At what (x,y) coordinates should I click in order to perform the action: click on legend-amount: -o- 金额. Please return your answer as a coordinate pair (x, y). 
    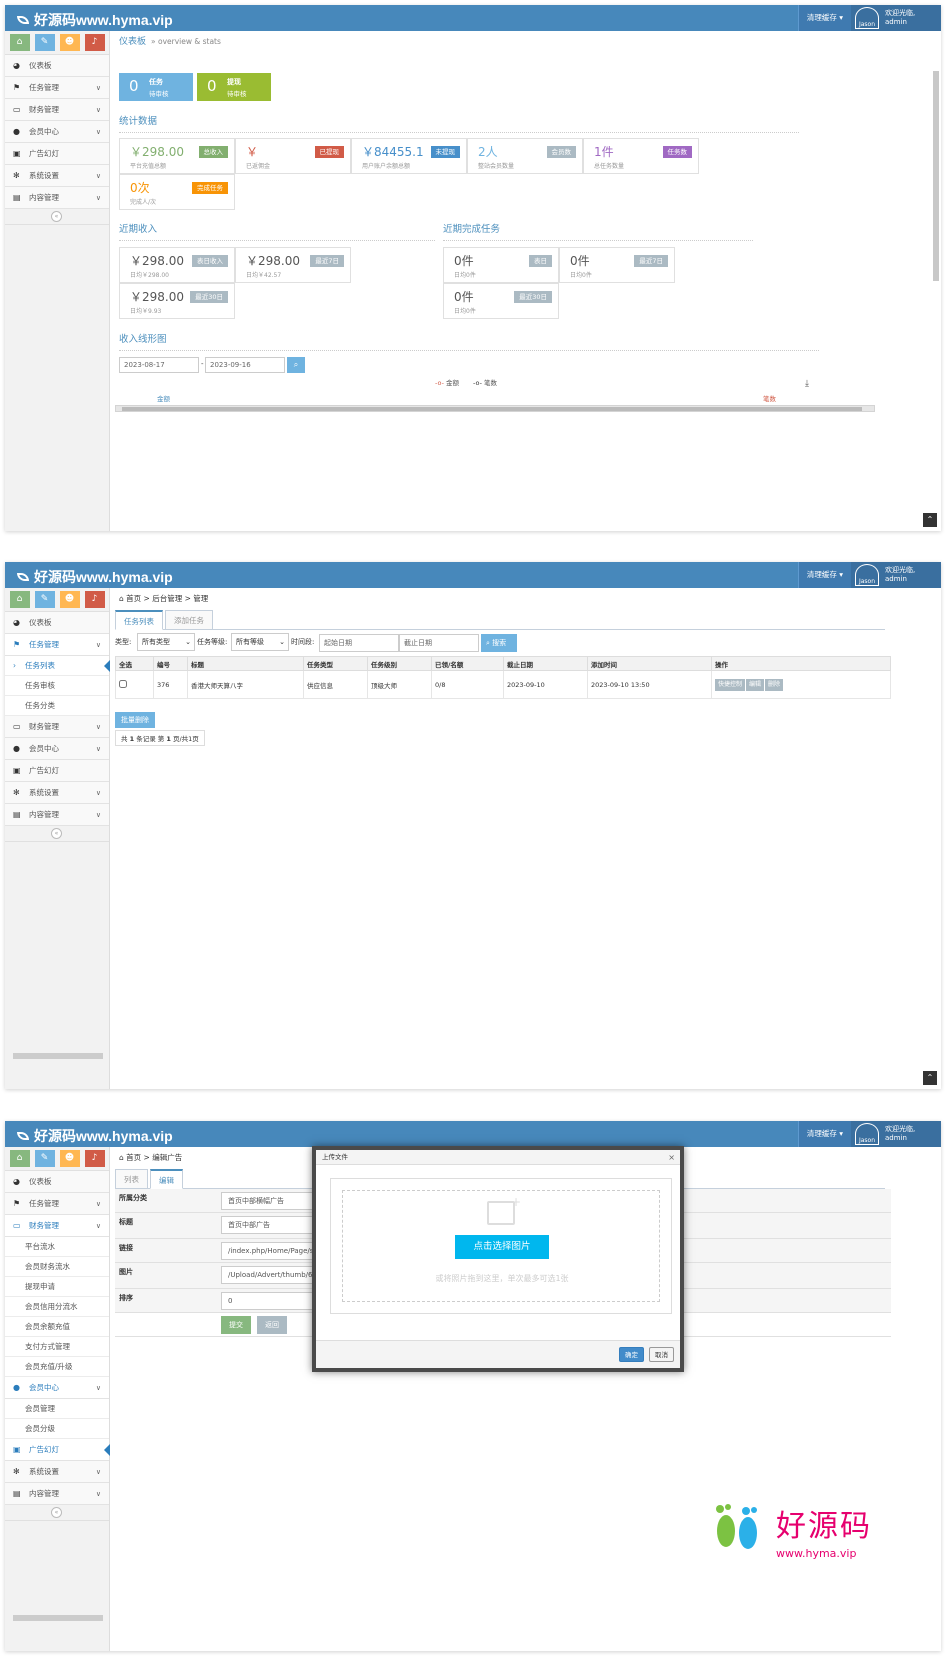
    Looking at the image, I should click on (447, 382).